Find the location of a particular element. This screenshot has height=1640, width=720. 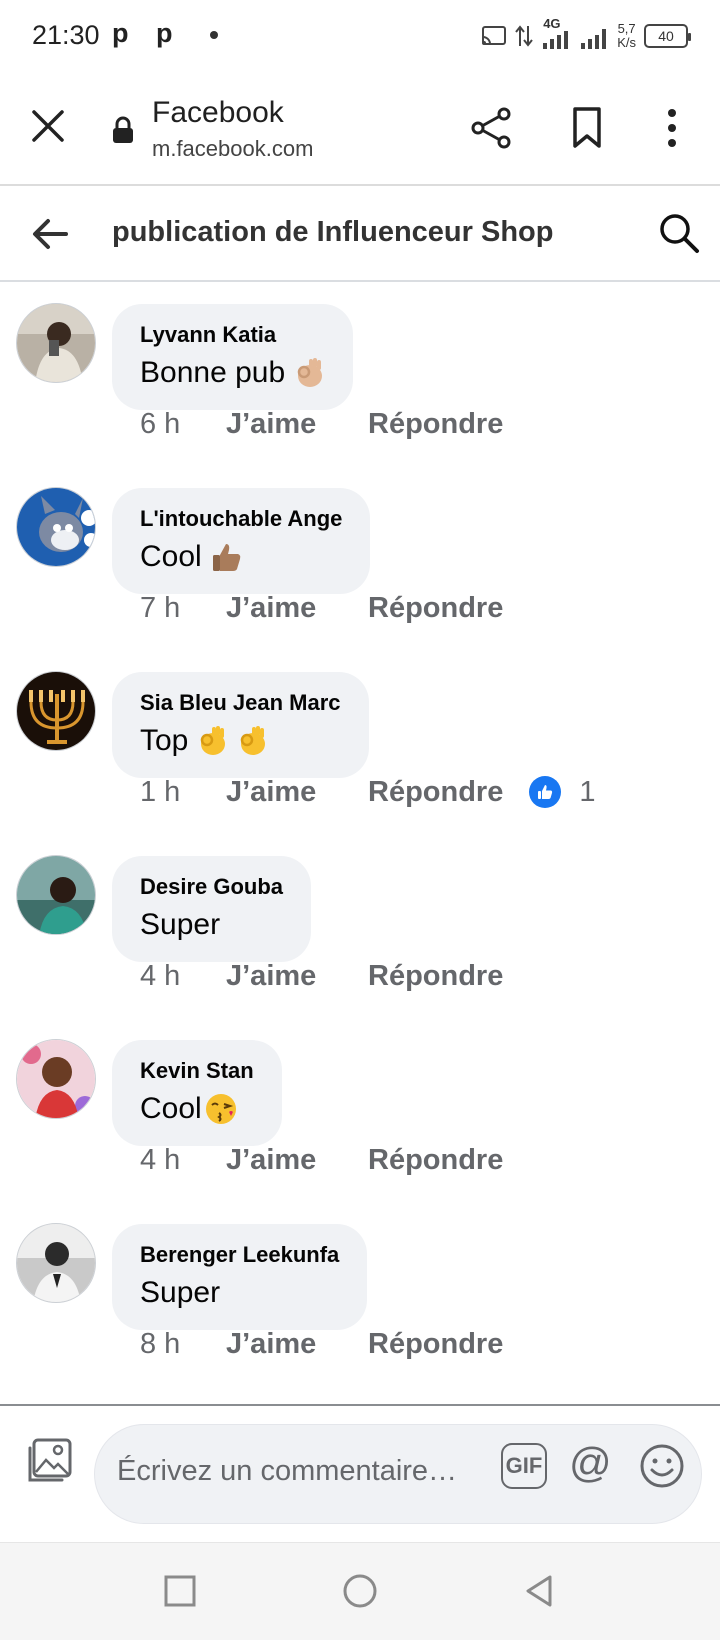

comment-bubble: Desire Gouba Super is located at coordinates (212, 909).